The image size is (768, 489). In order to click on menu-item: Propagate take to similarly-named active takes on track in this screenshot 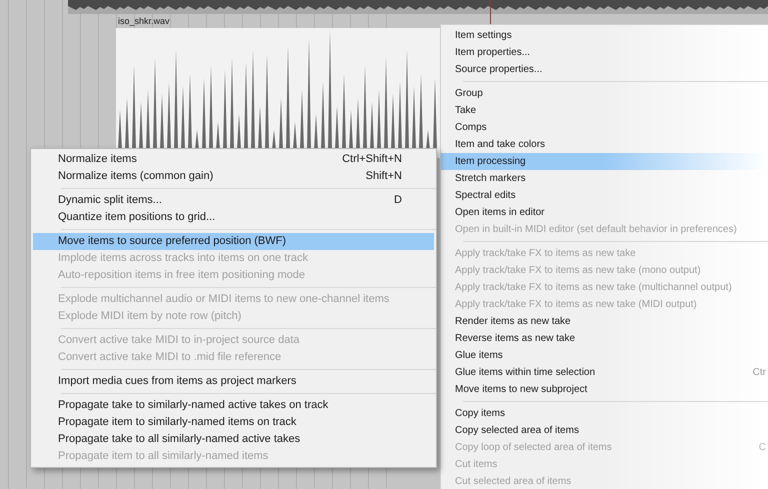, I will do `click(233, 405)`.